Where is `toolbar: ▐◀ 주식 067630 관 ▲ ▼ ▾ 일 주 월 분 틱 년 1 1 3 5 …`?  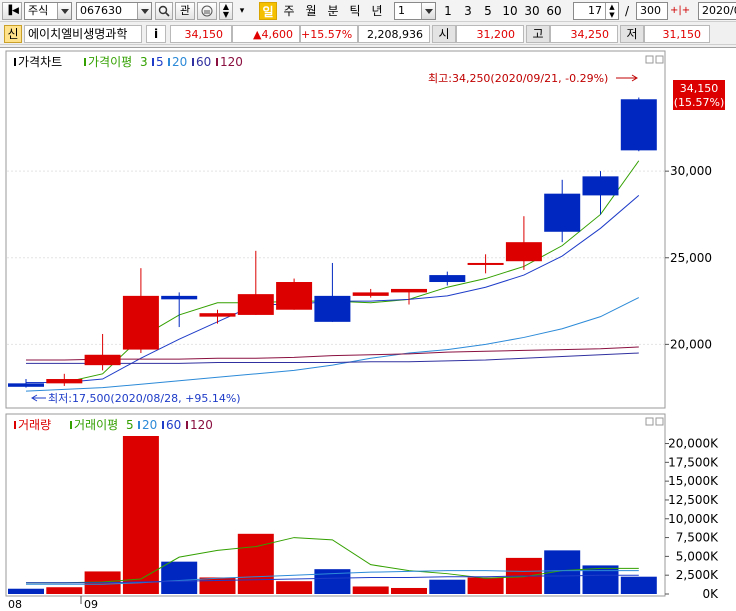 toolbar: ▐◀ 주식 067630 관 ▲ ▼ ▾ 일 주 월 분 틱 년 1 1 3 5 … is located at coordinates (368, 11).